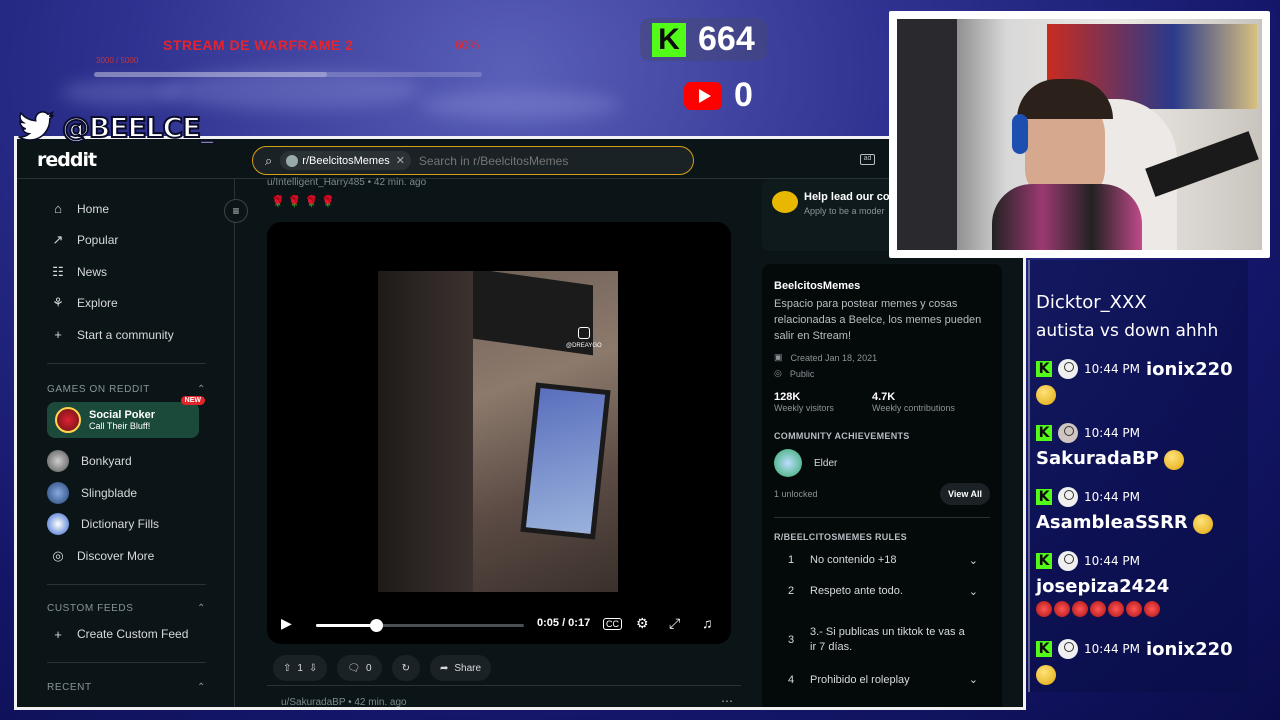 The width and height of the screenshot is (1280, 720). I want to click on rule-item: 4 Prohibido el roleplay ⌄, so click(882, 679).